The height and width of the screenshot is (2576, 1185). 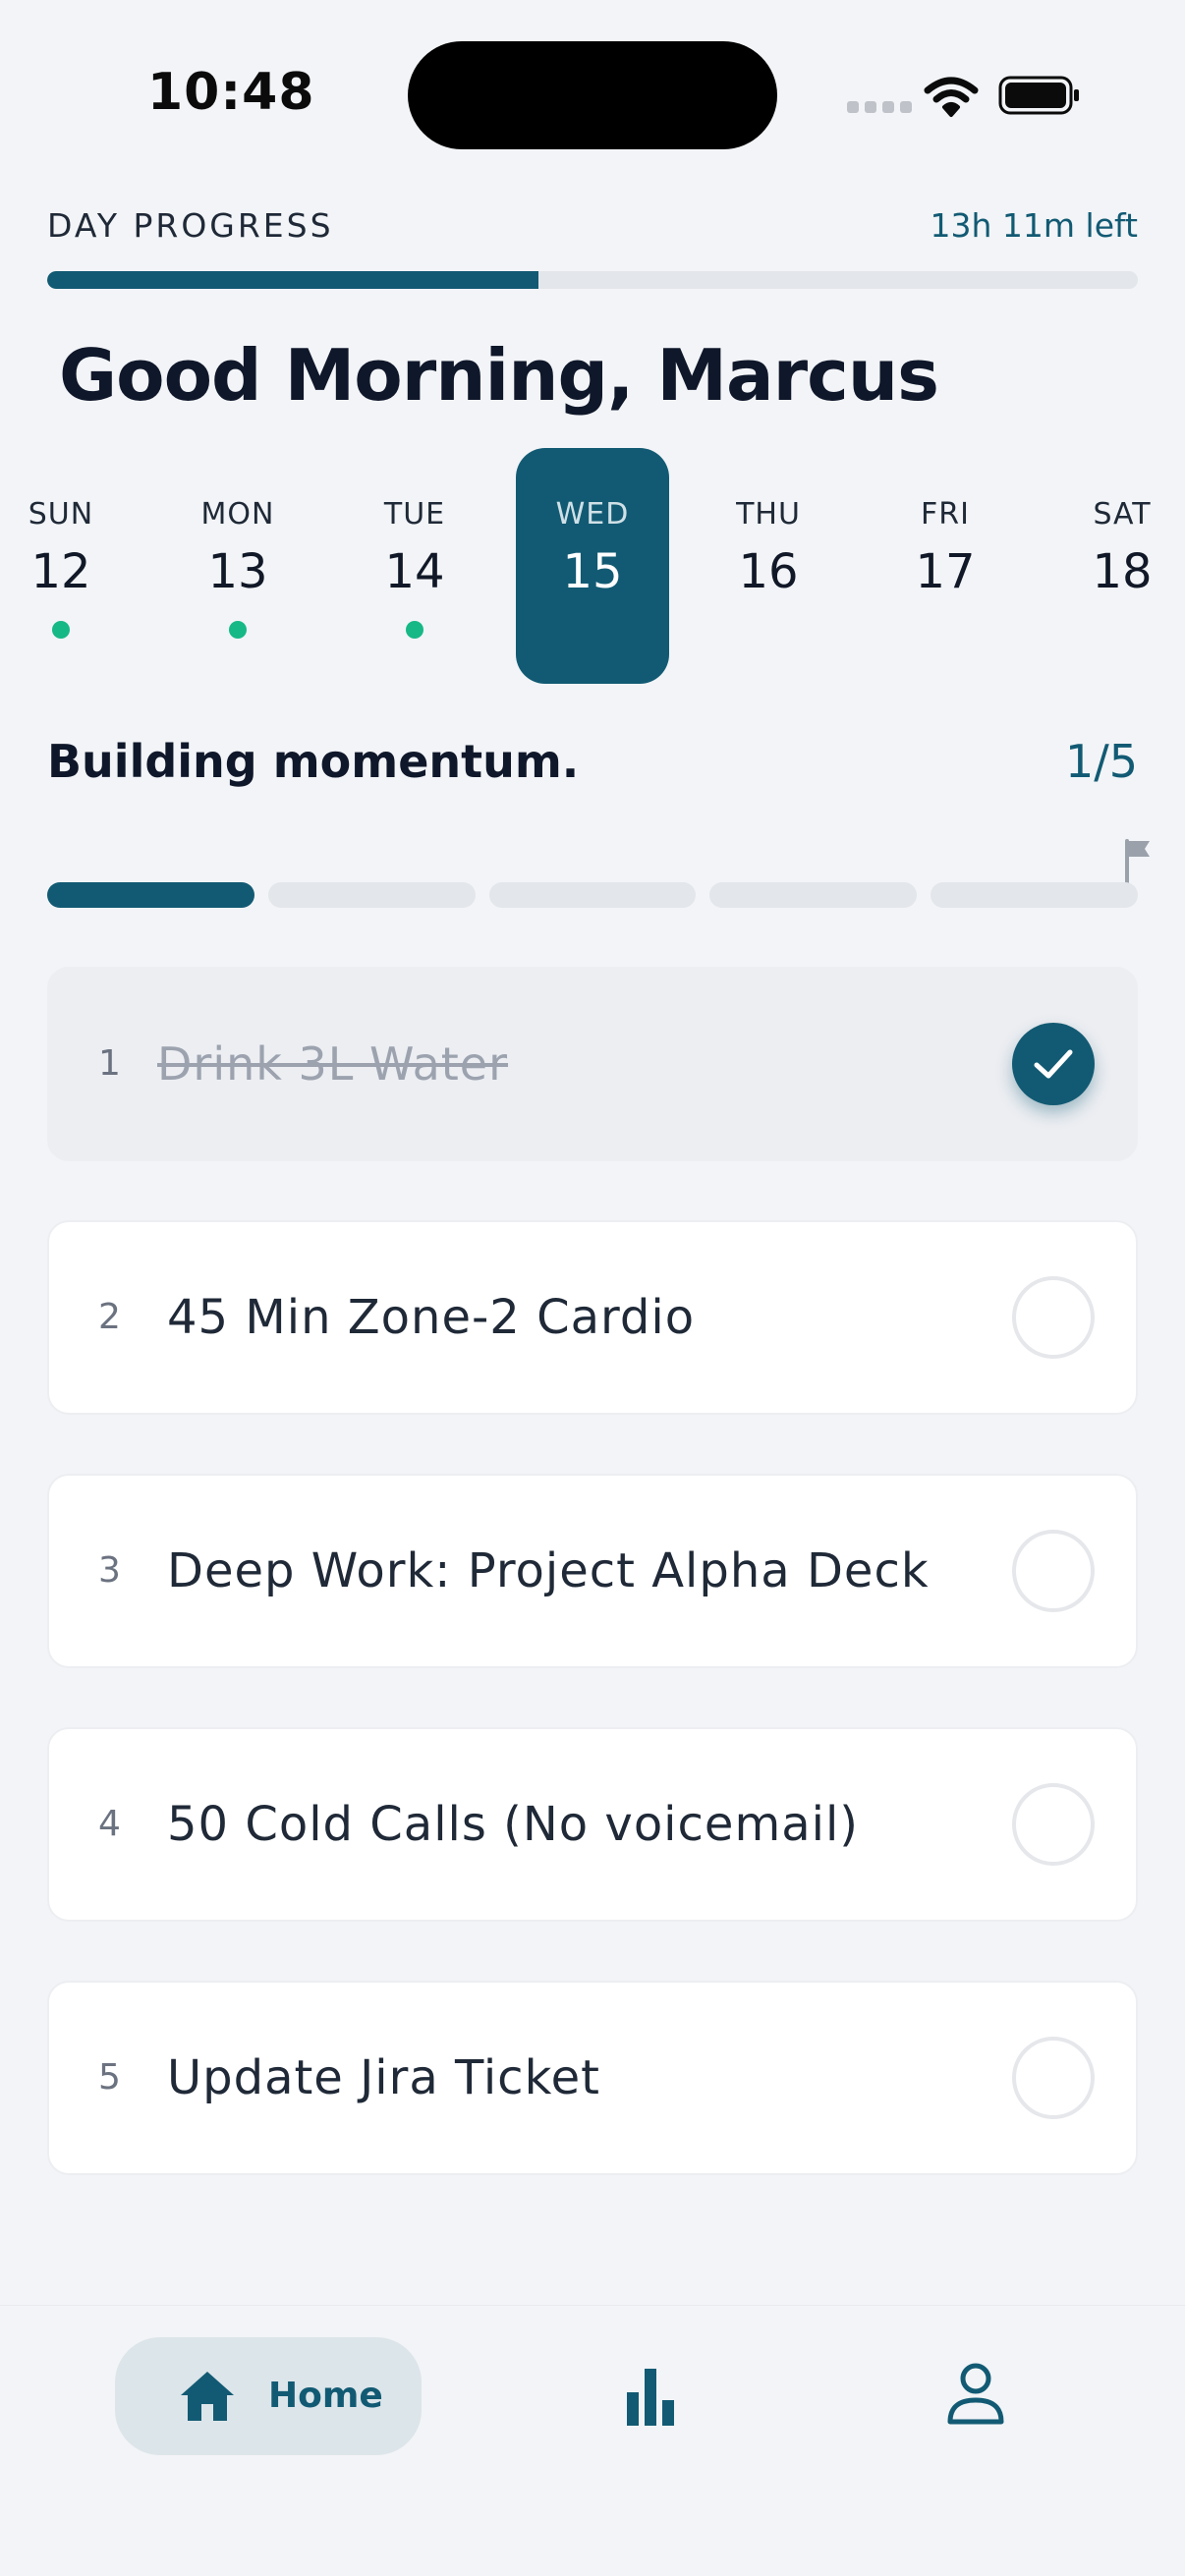 I want to click on day-time-left: 13h 11m left, so click(x=1034, y=225).